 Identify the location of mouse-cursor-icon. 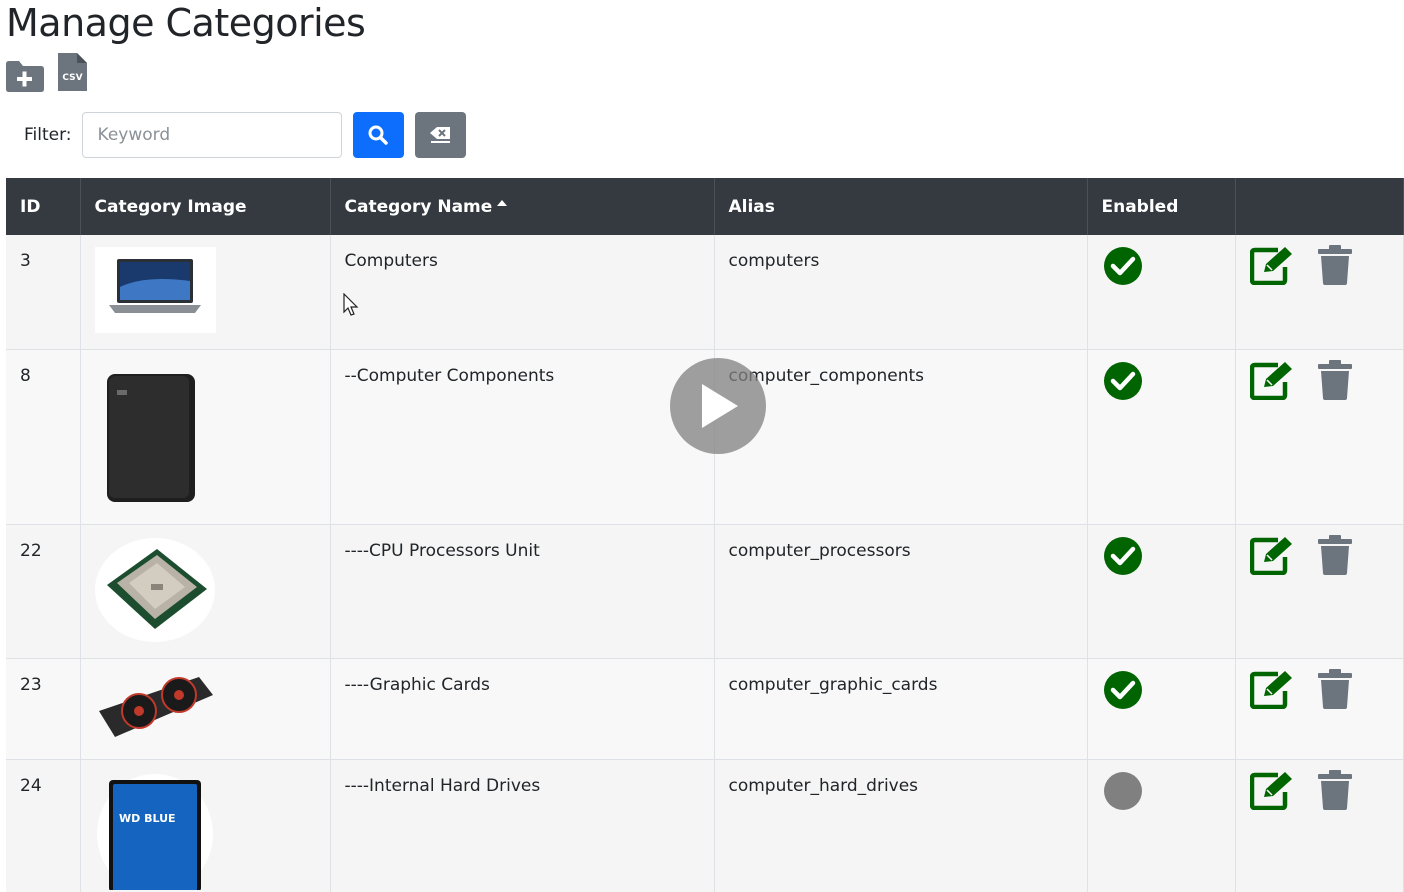
(351, 304).